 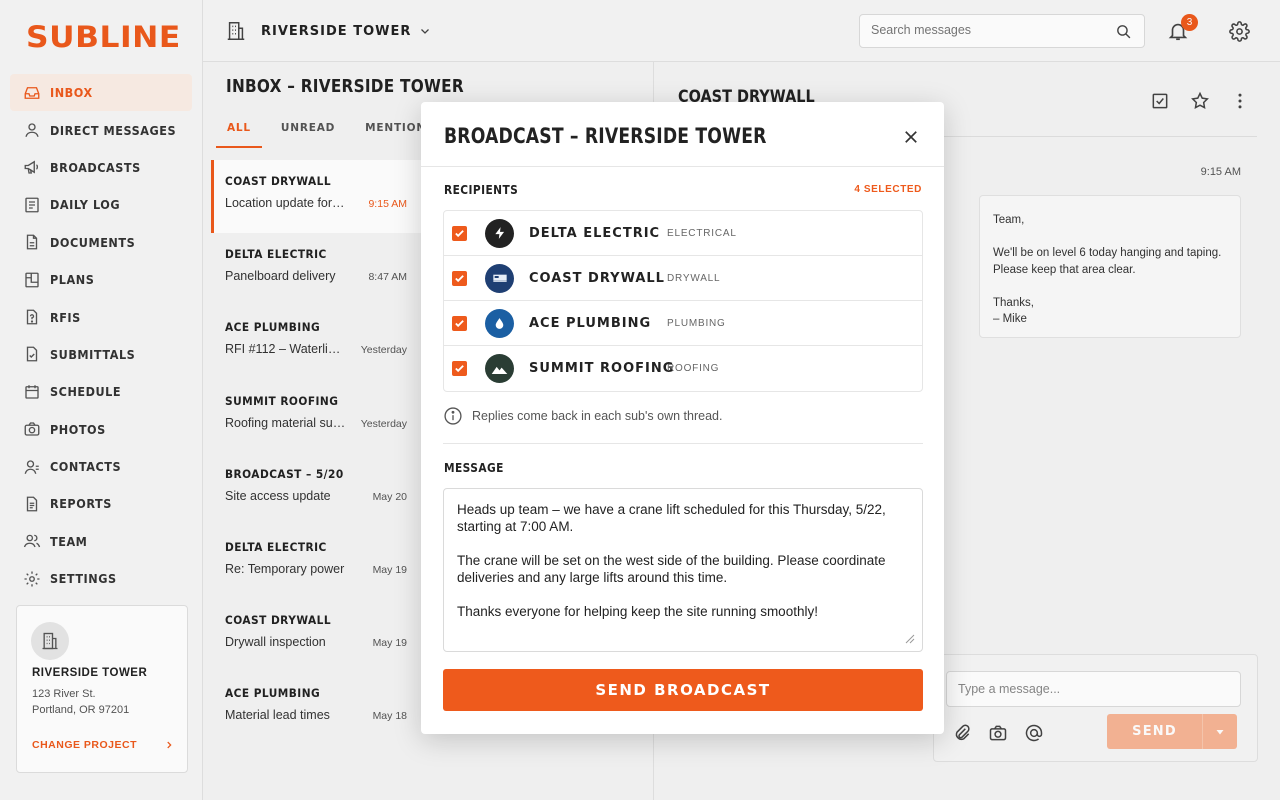 I want to click on recipient-row-summit-roofing: SUMMIT ROOFING ROOFING, so click(x=683, y=368).